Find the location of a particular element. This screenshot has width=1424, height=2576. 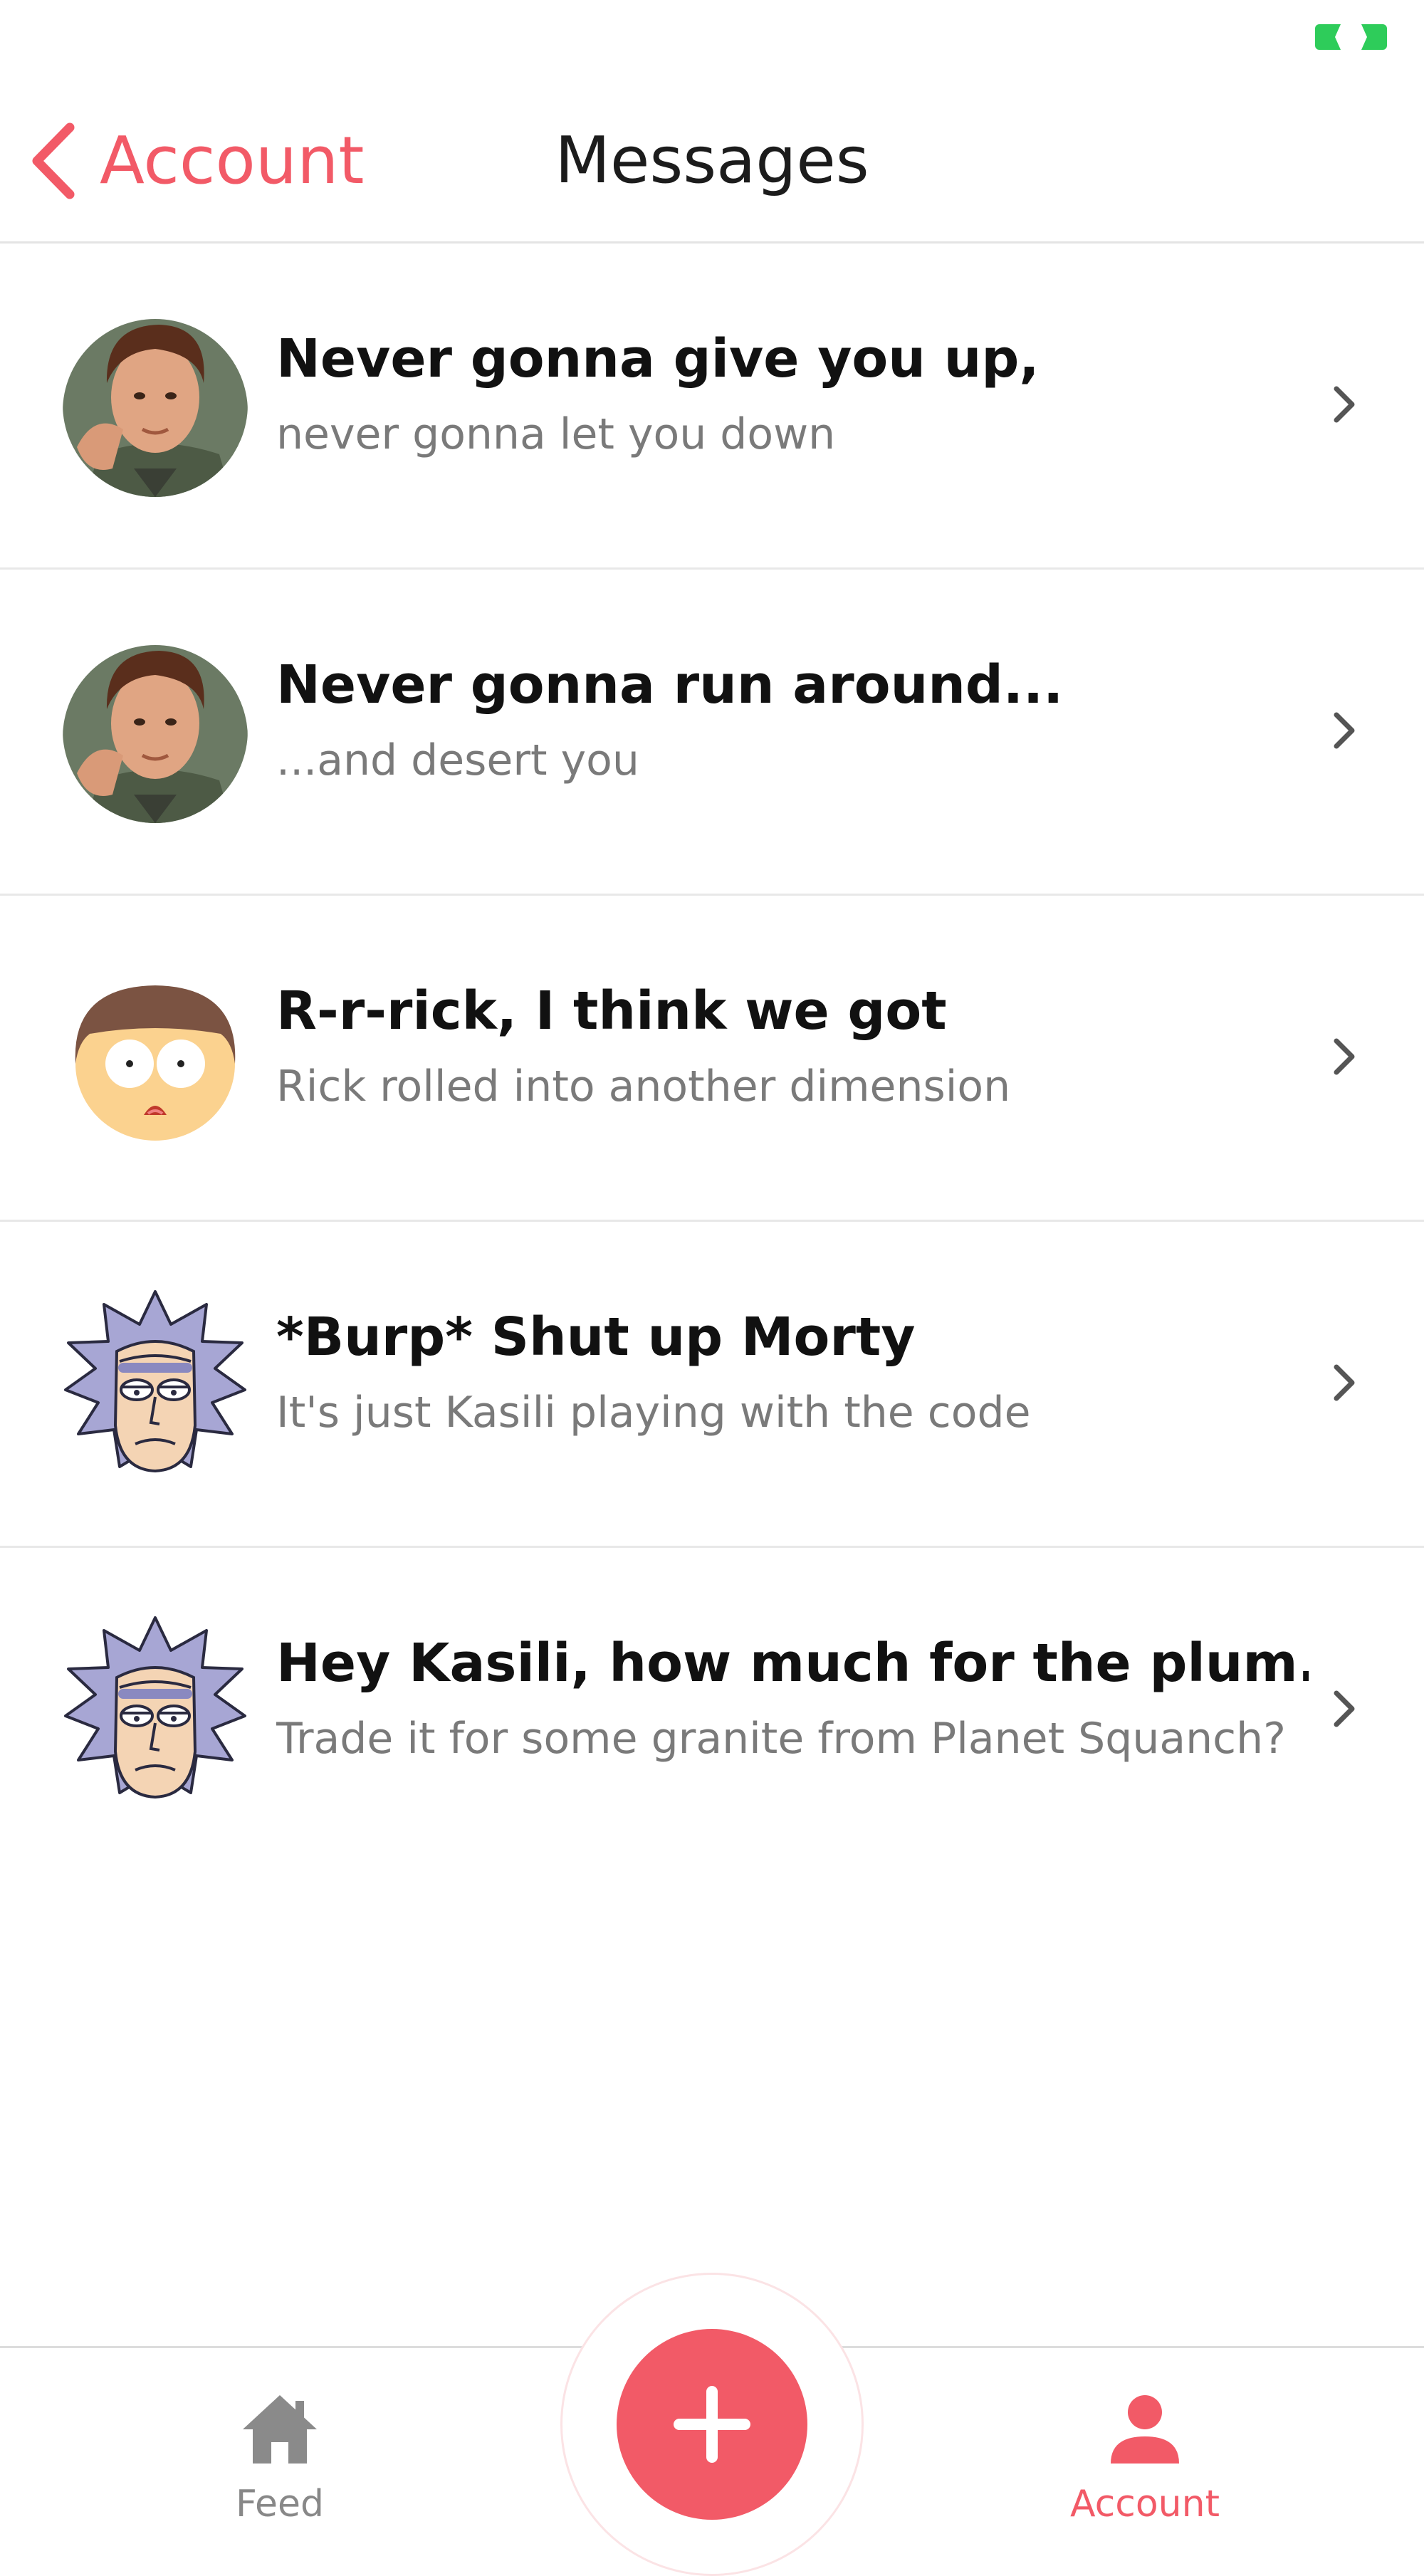

page-title: Messages is located at coordinates (712, 160).